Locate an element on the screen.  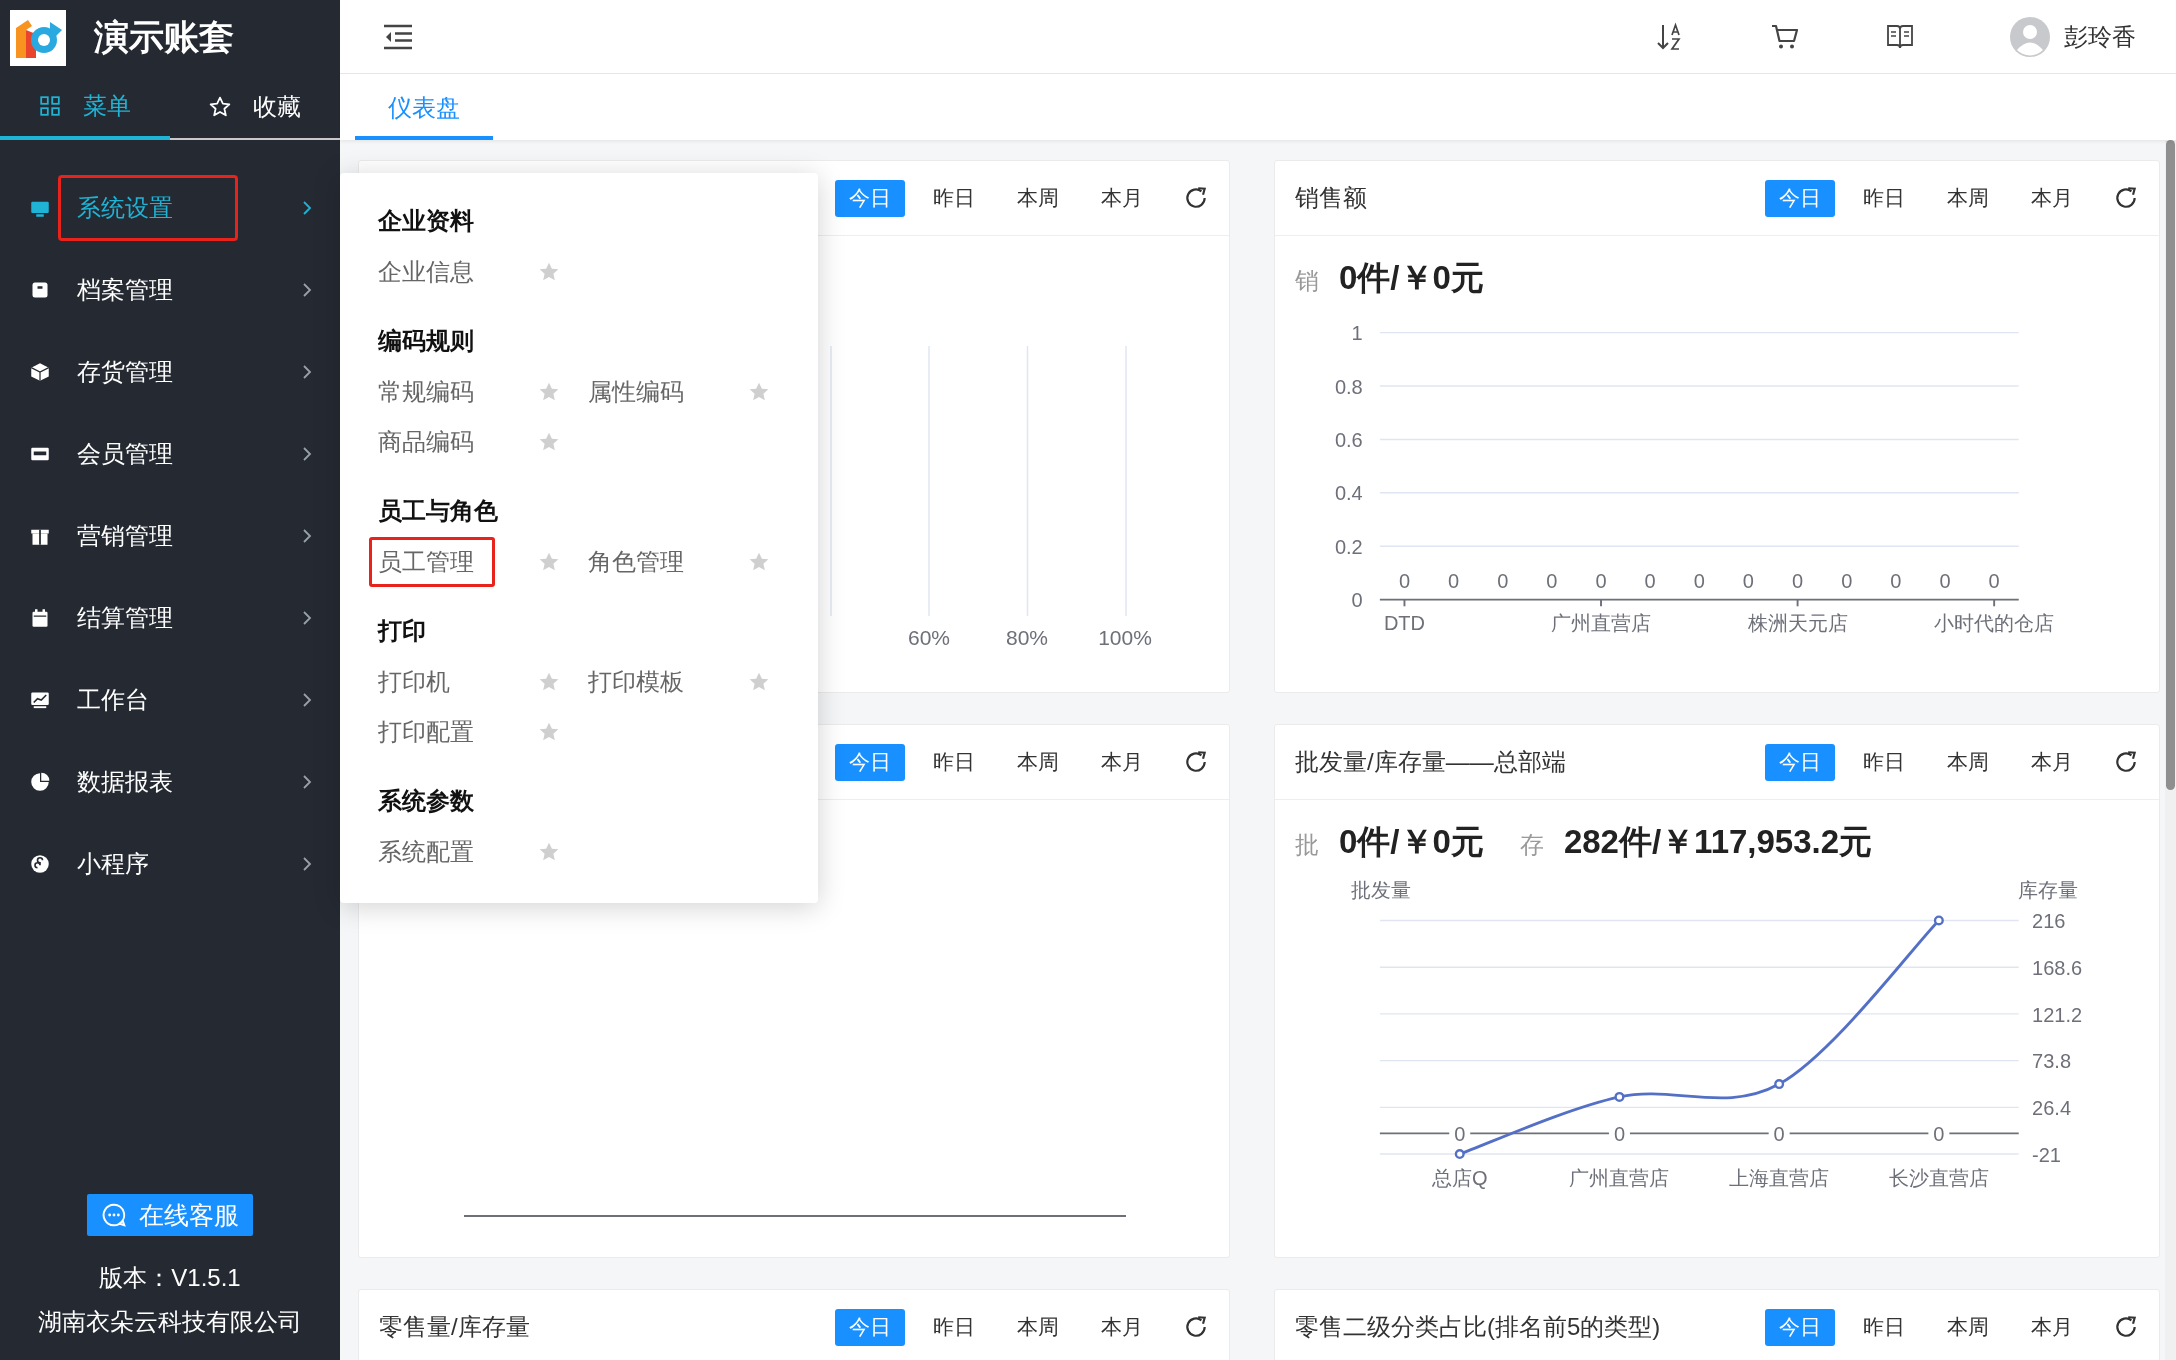
menu-item: 小程序 is located at coordinates (170, 864).